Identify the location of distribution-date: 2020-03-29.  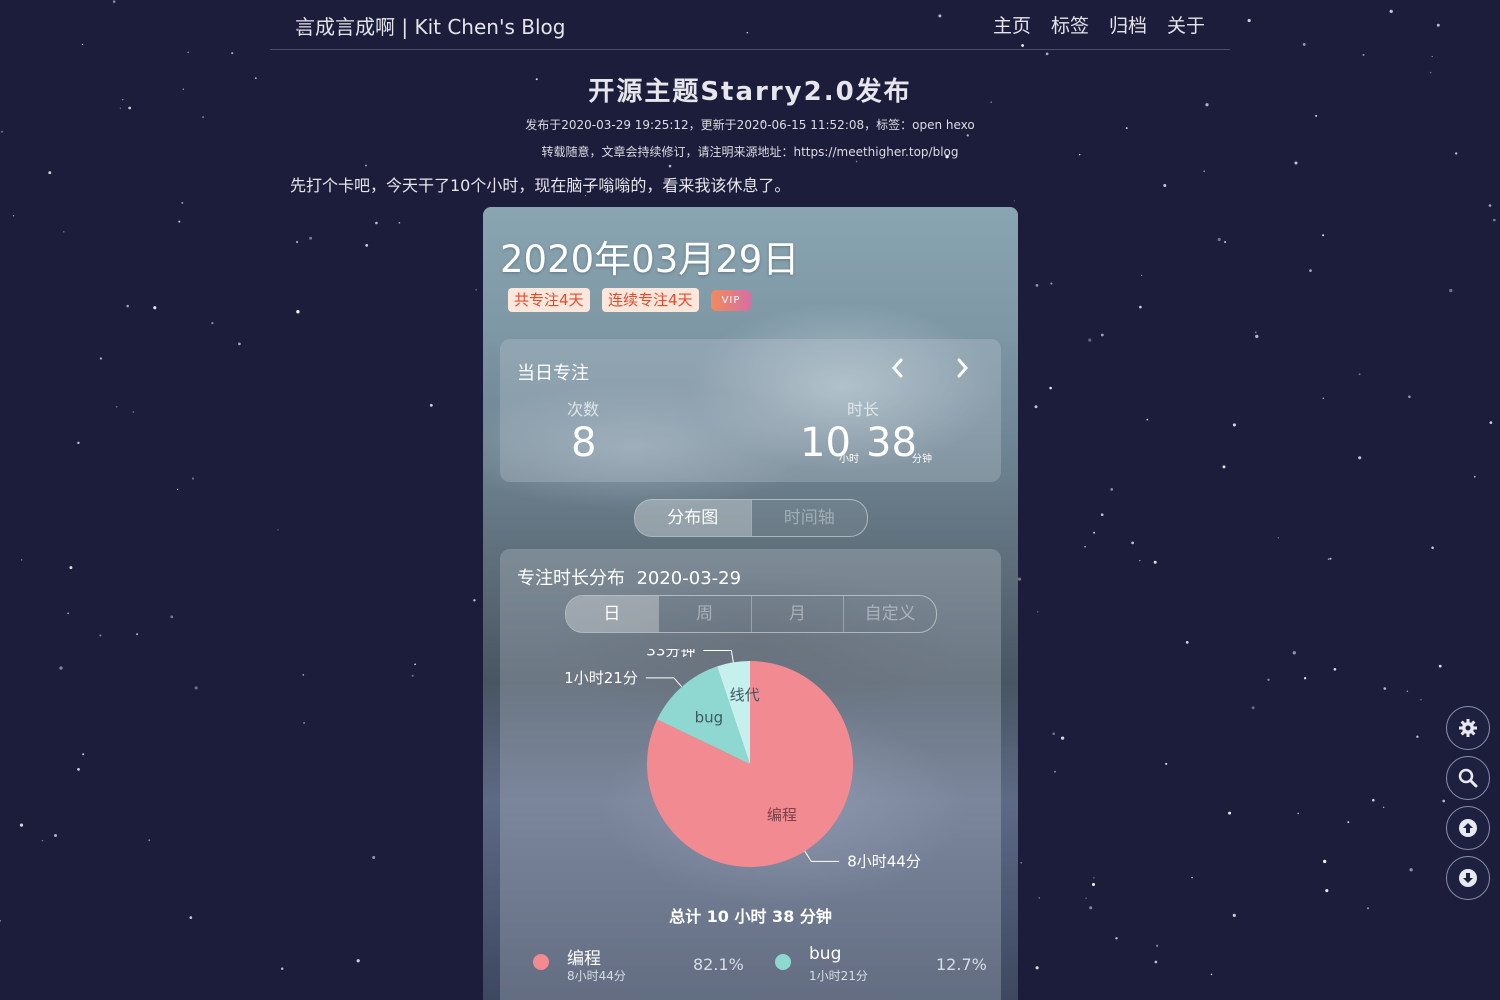
(689, 578).